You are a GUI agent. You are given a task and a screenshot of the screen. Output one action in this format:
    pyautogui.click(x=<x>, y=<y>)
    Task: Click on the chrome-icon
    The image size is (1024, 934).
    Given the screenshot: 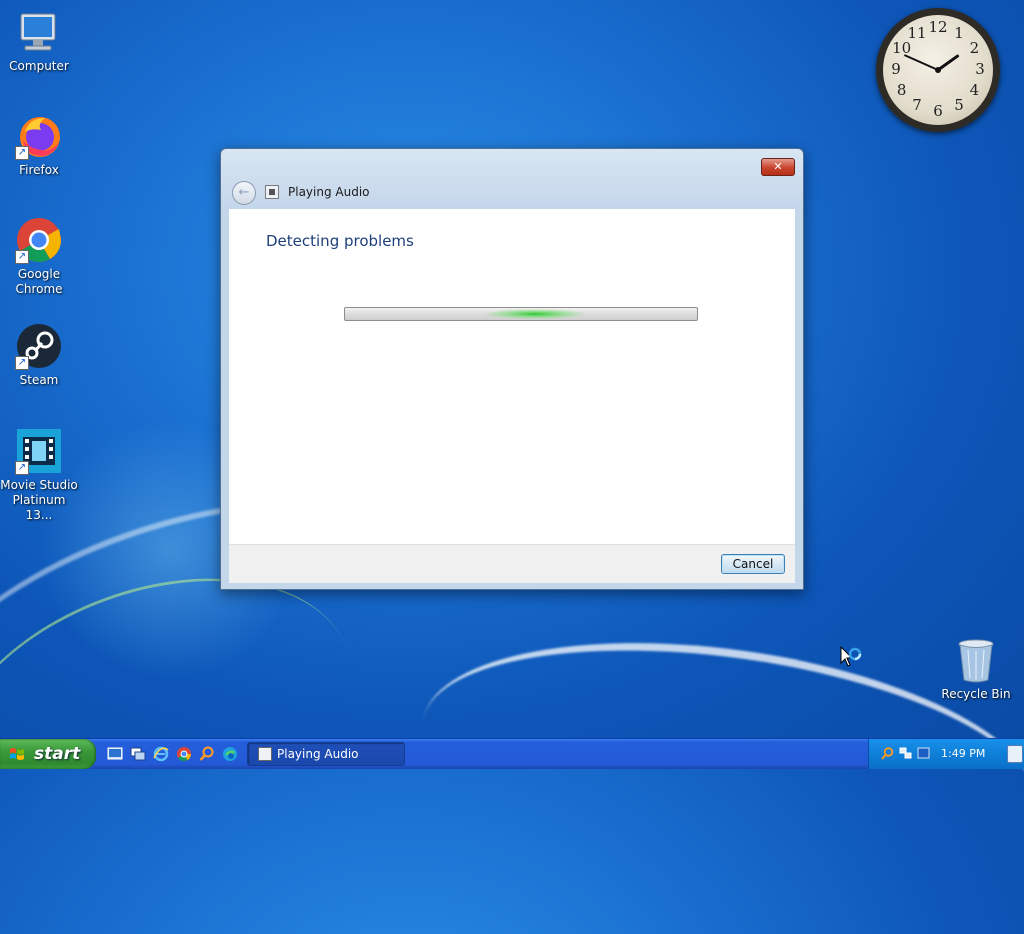 What is the action you would take?
    pyautogui.click(x=184, y=754)
    